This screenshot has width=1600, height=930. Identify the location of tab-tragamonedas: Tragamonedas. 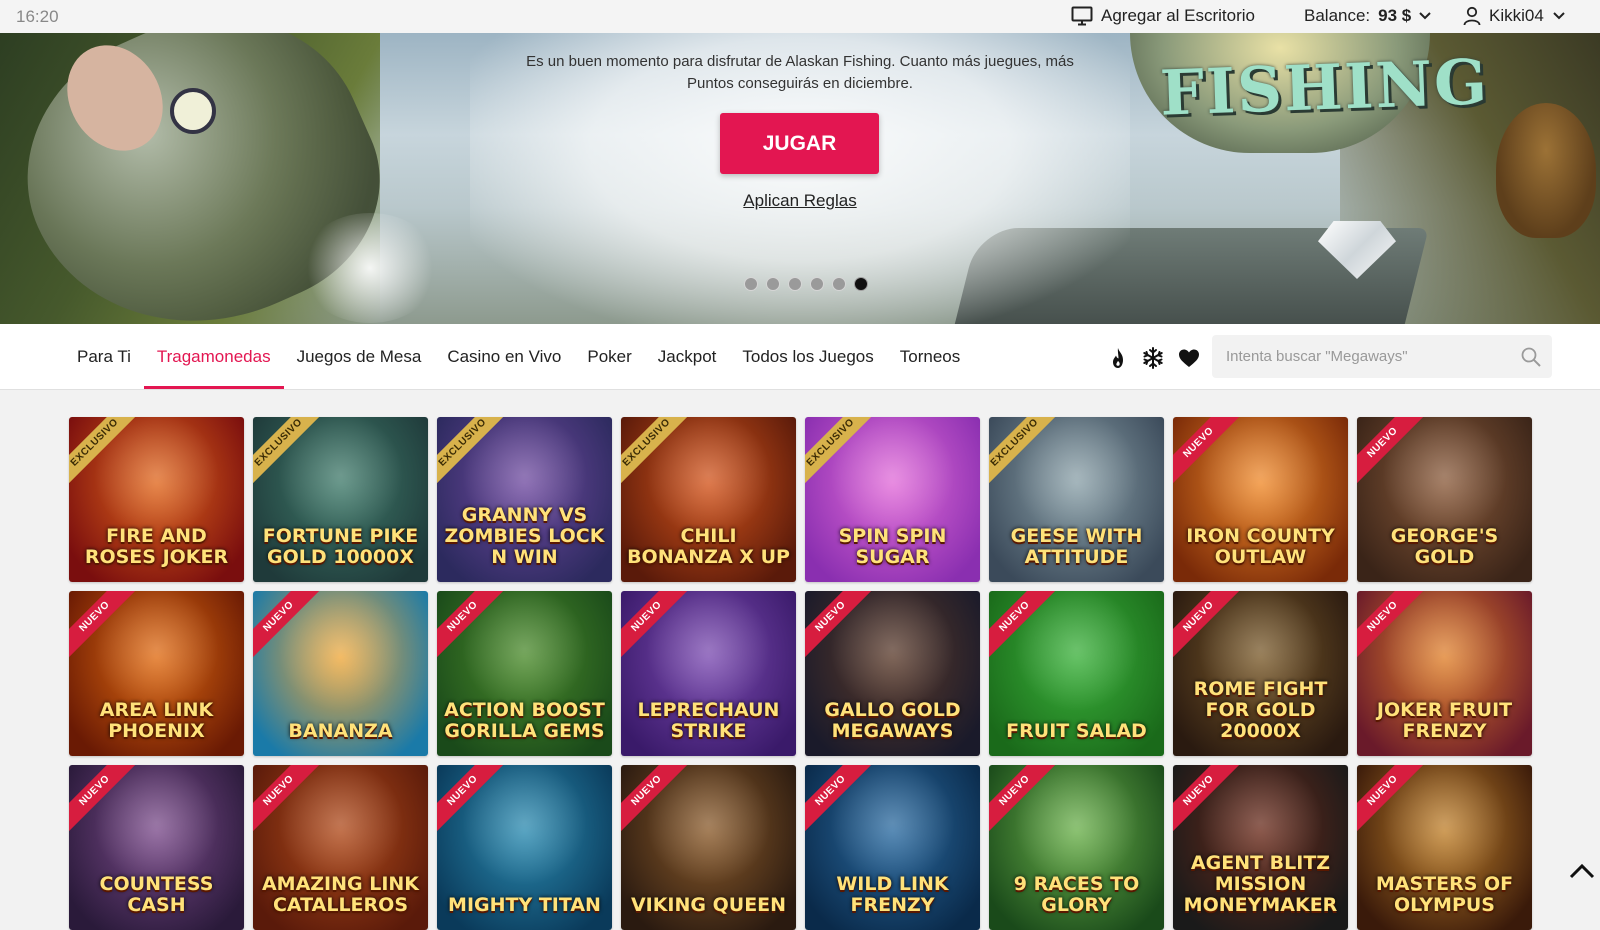
(213, 356).